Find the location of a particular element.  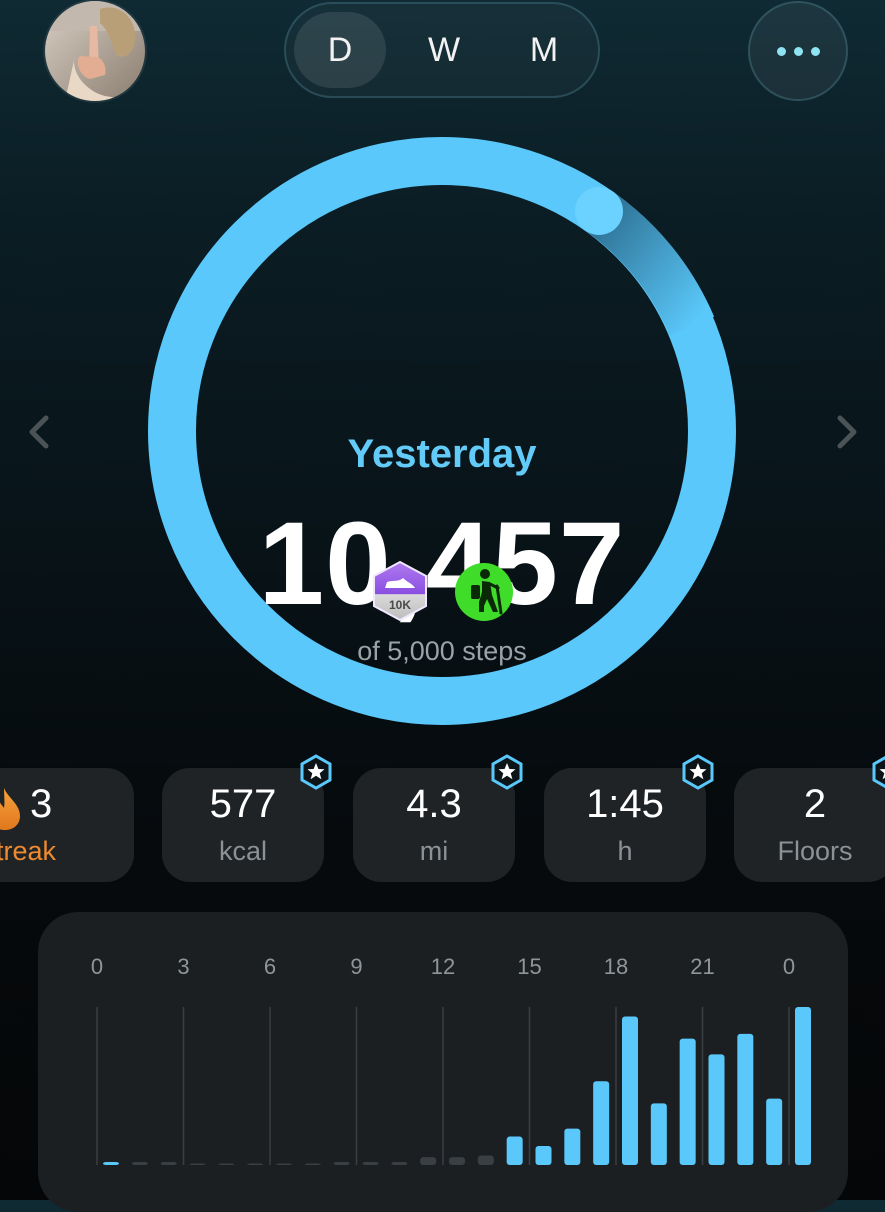

streak-value: 3 is located at coordinates (41, 804).